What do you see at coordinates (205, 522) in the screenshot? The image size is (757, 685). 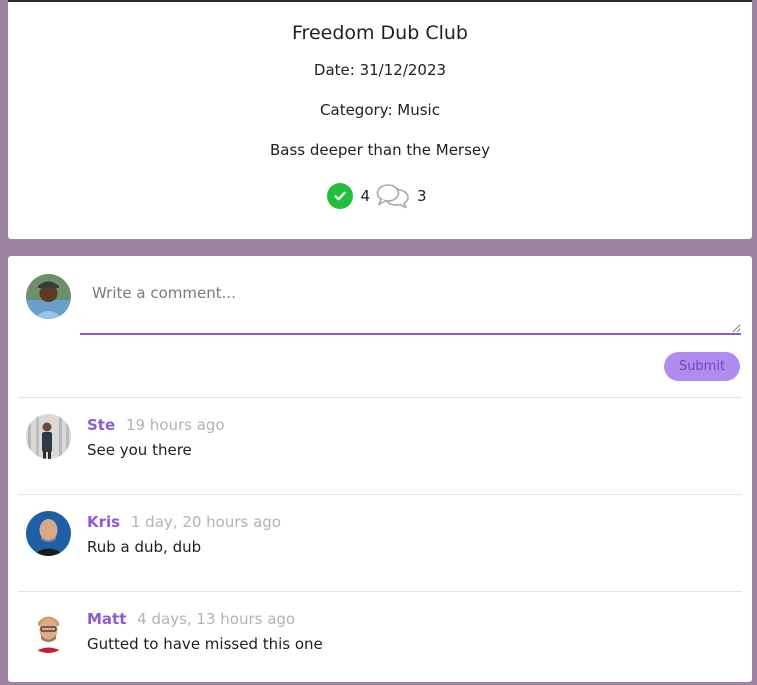 I see `comment-time: 1 day, 20 hours ago` at bounding box center [205, 522].